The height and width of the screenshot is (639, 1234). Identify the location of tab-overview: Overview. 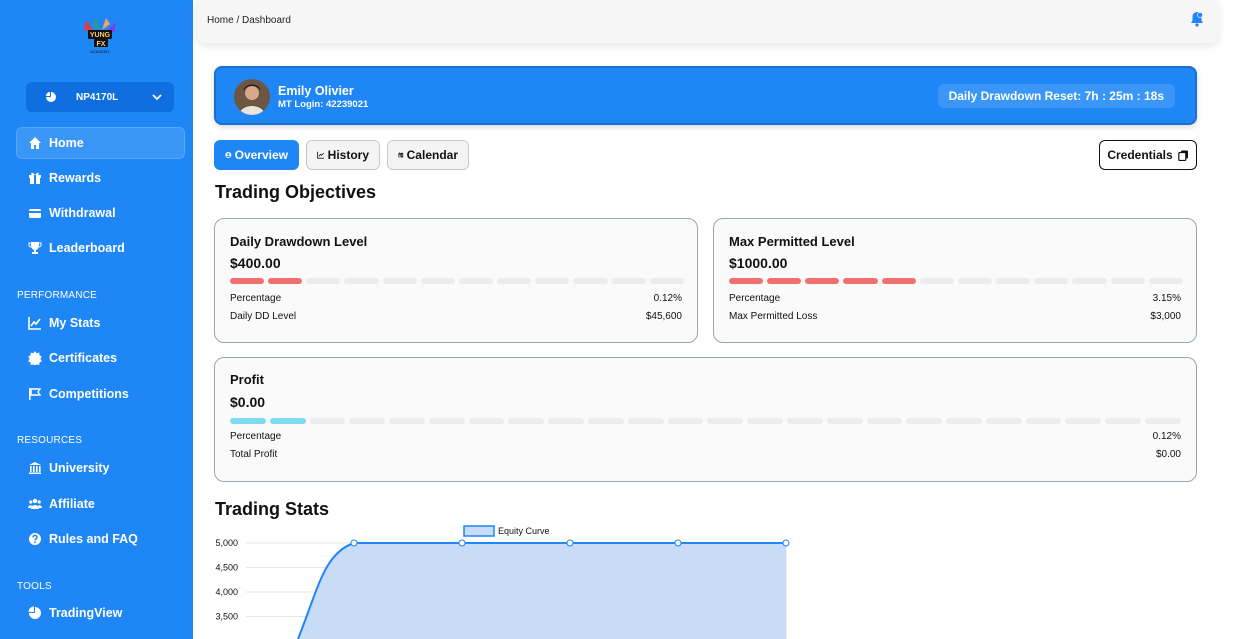
(256, 155).